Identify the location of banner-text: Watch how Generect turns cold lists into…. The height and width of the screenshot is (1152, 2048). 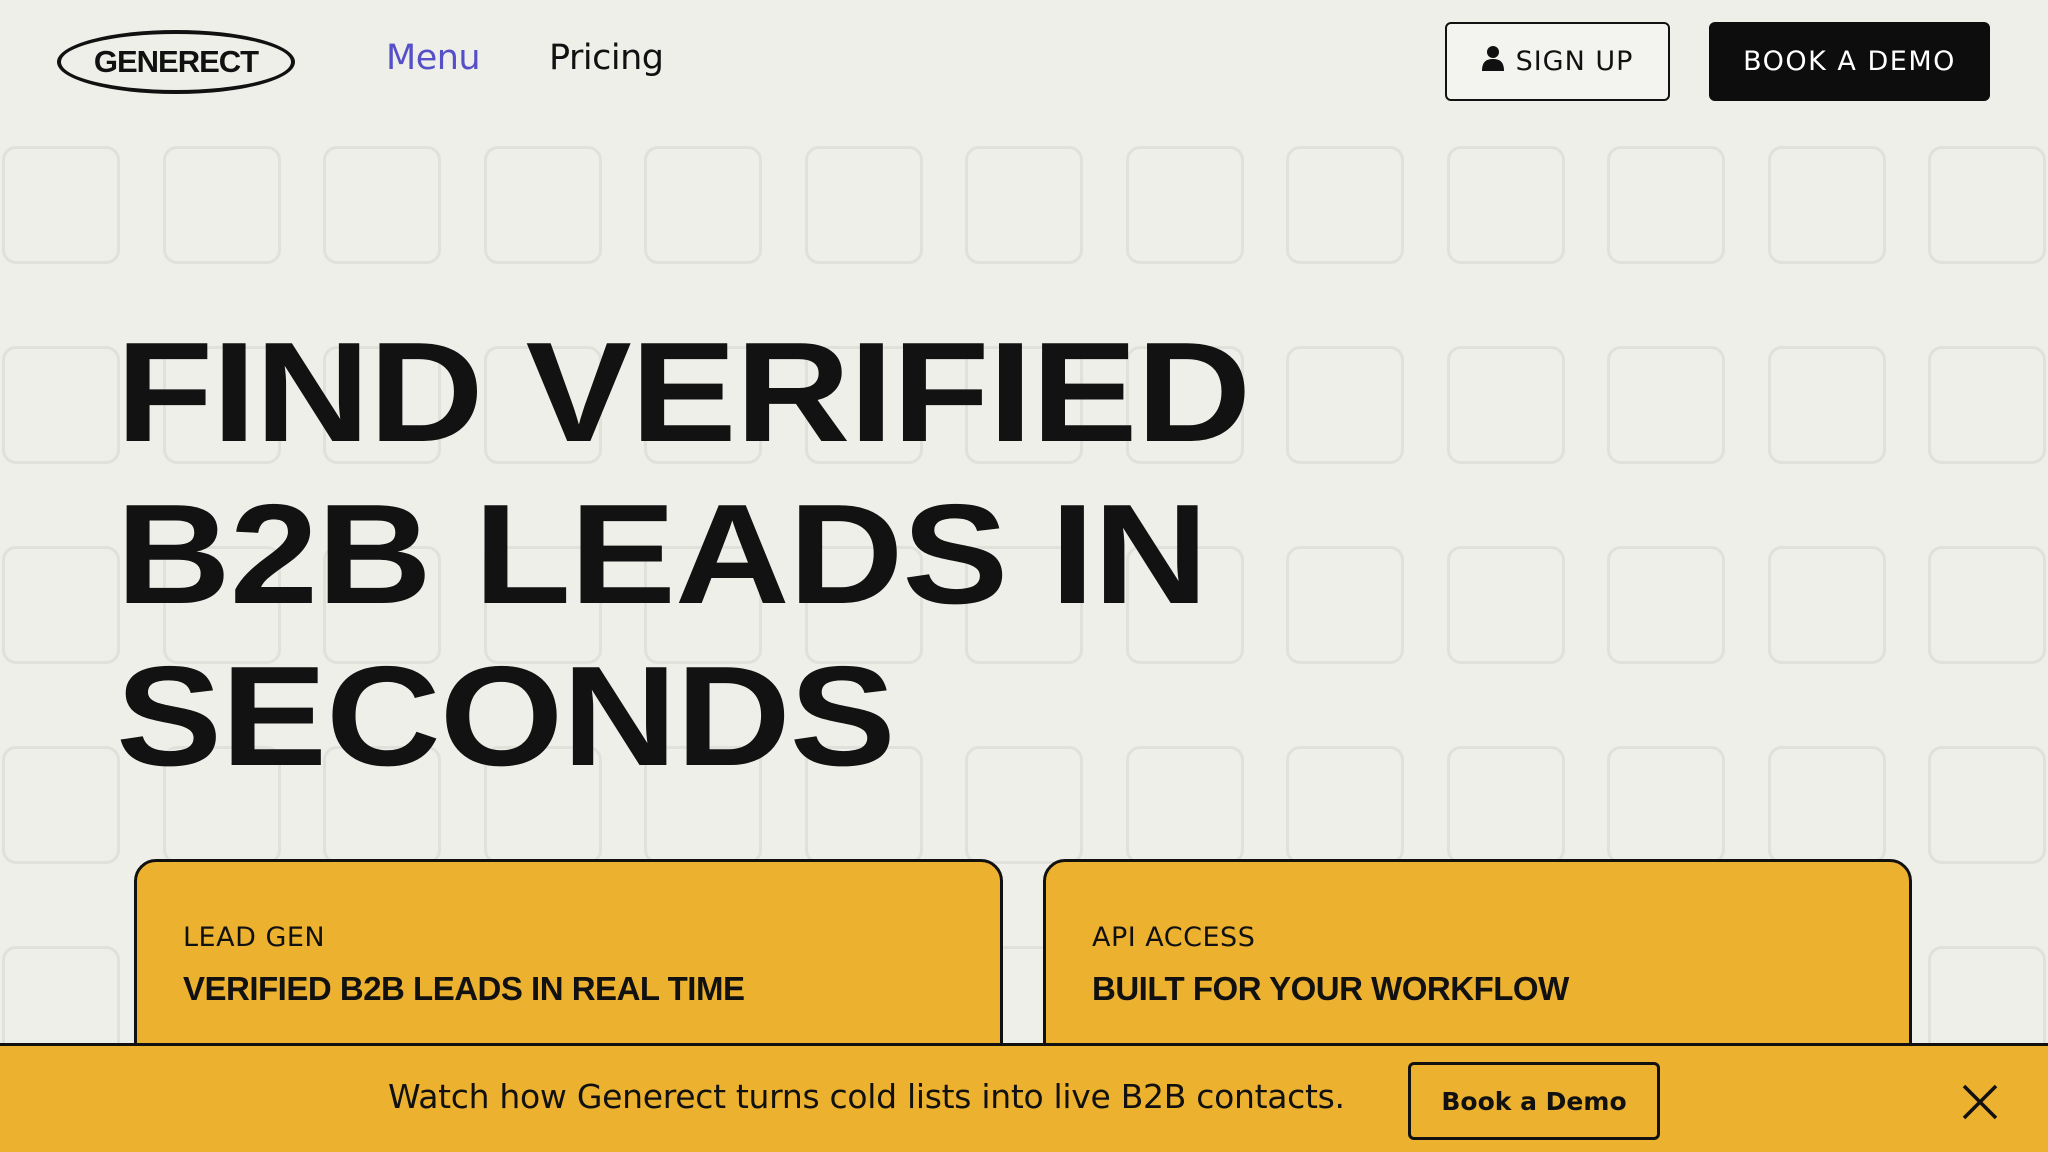
(866, 1096).